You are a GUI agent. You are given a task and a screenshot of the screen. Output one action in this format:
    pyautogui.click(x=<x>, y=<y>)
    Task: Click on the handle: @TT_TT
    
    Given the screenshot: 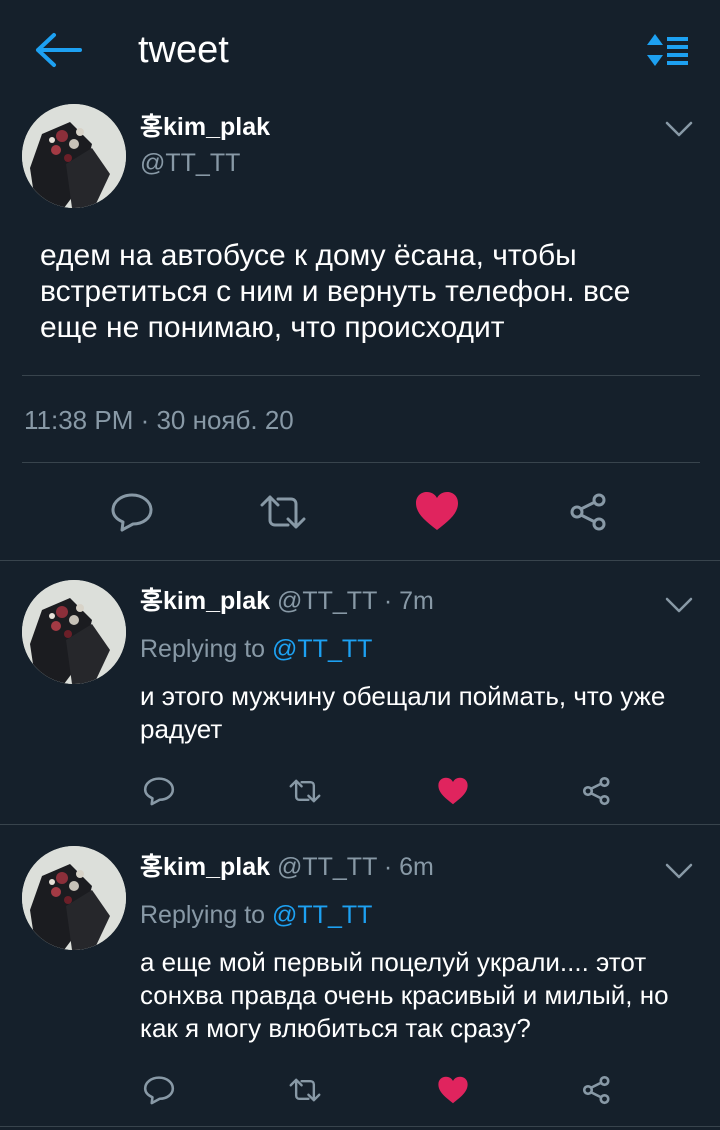 What is the action you would take?
    pyautogui.click(x=190, y=163)
    